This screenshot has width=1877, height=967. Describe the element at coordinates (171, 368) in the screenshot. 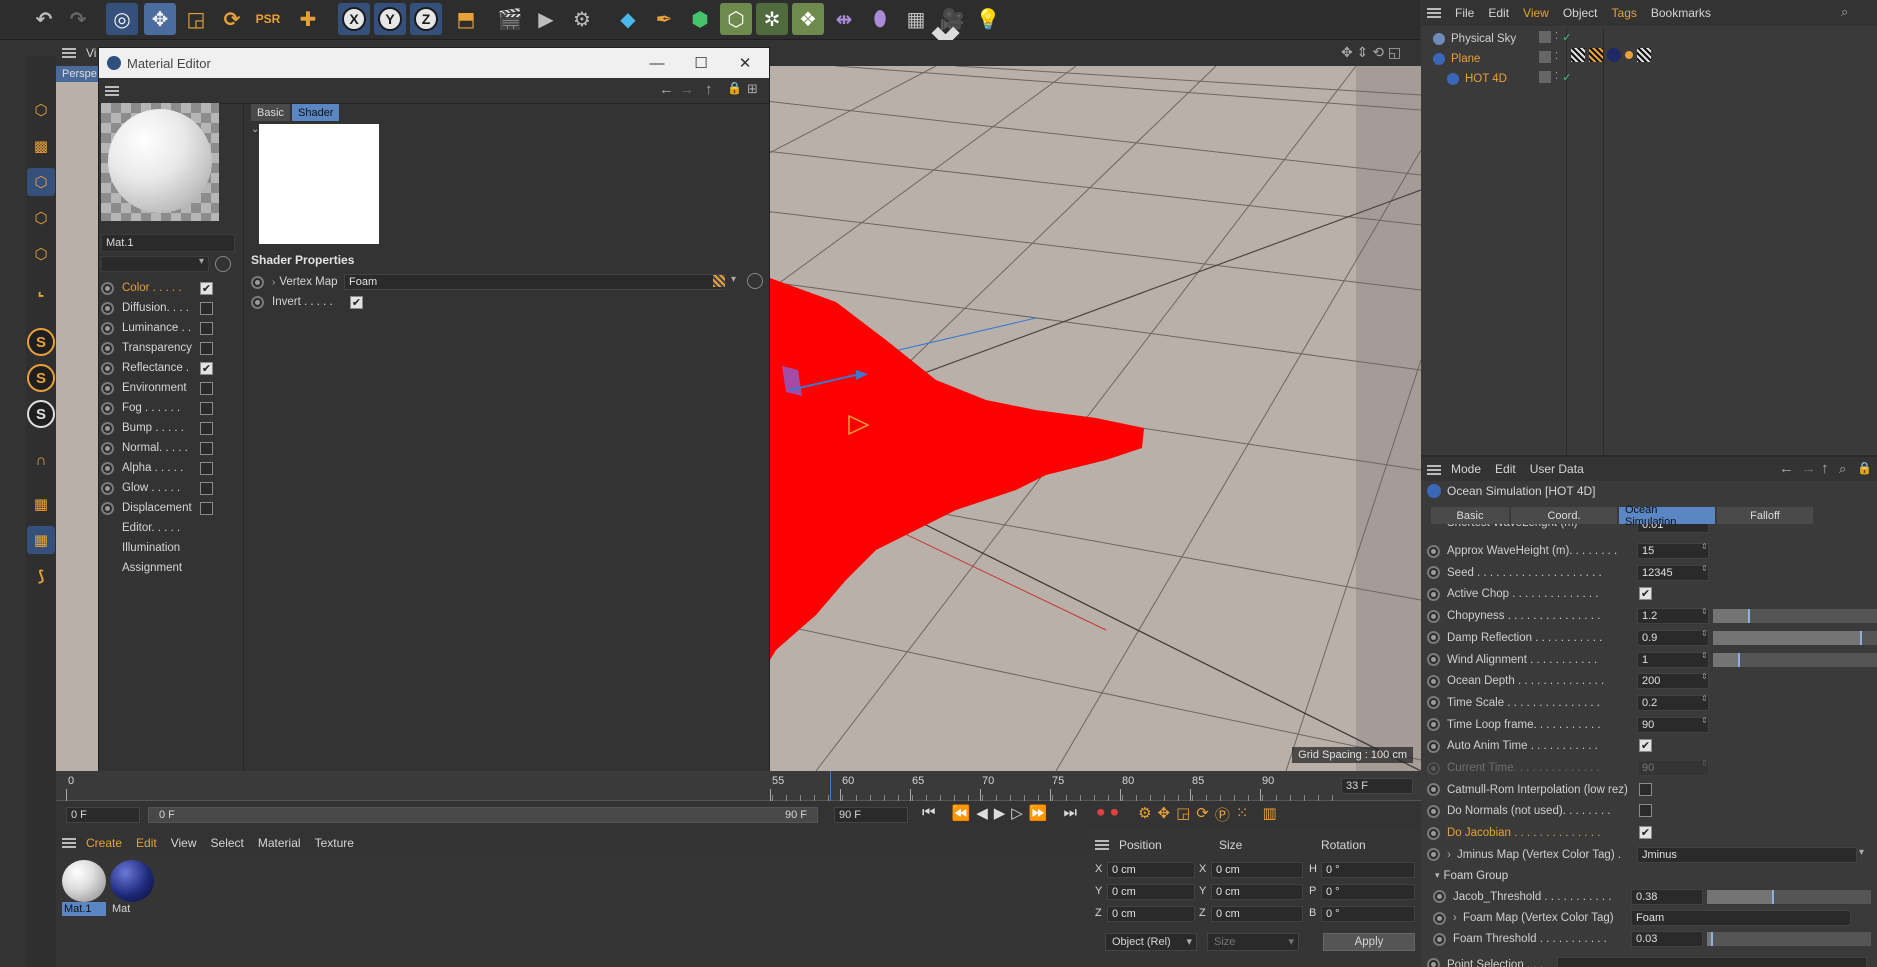

I see `channel-row: Reflectance . ✔` at that location.